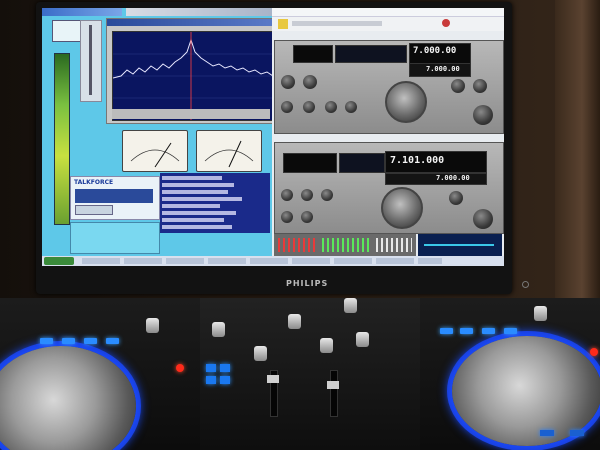 The height and width of the screenshot is (450, 600). Describe the element at coordinates (59, 261) in the screenshot. I see `start-button` at that location.